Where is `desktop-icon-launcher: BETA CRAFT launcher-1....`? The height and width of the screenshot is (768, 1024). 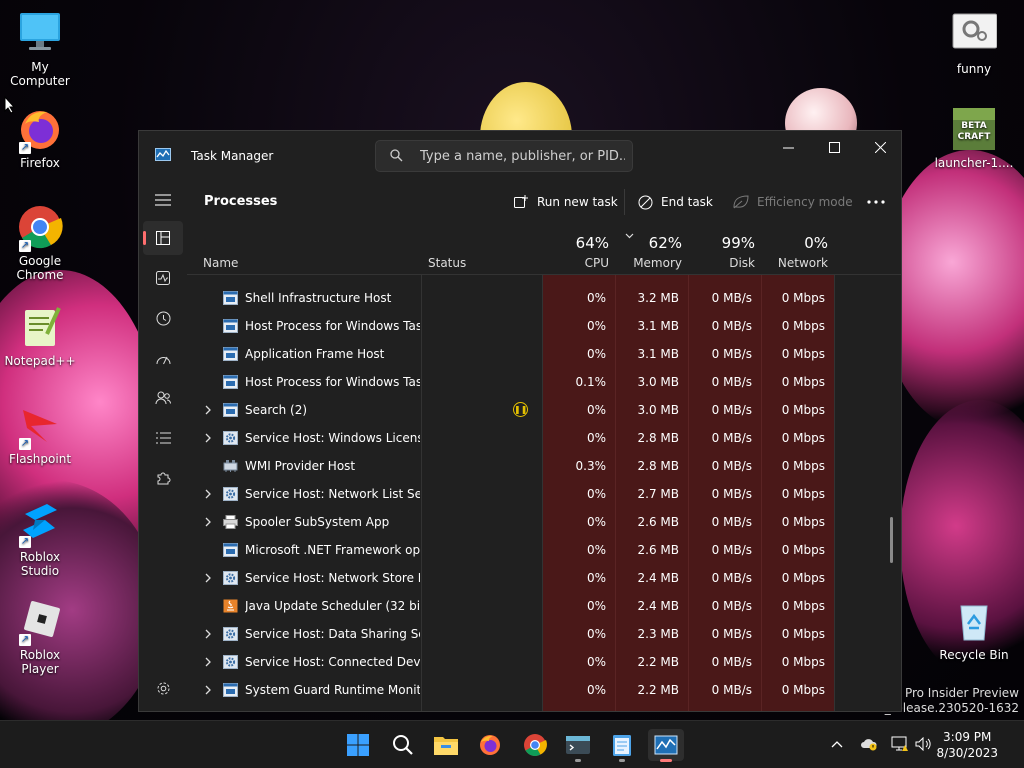 desktop-icon-launcher: BETA CRAFT launcher-1.... is located at coordinates (974, 138).